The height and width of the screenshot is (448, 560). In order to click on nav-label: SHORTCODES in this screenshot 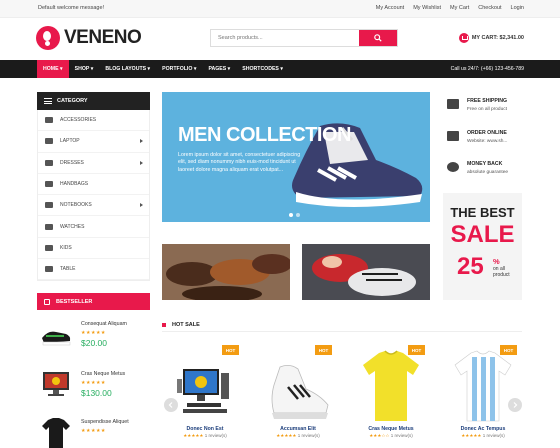, I will do `click(260, 69)`.